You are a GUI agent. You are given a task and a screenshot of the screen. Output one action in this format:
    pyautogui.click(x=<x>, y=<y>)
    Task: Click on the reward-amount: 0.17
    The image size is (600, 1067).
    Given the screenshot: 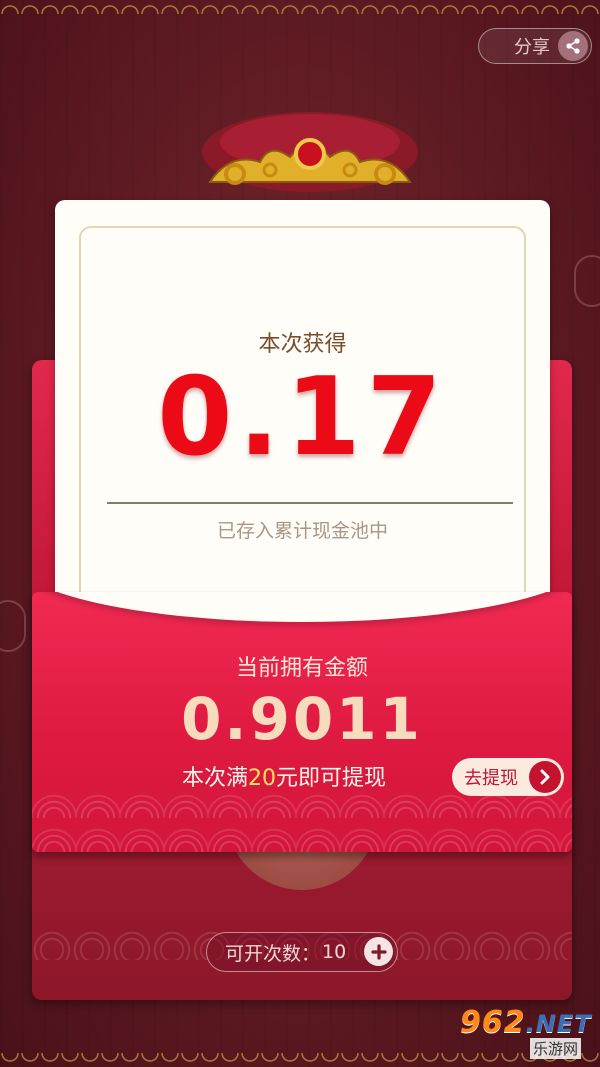 What is the action you would take?
    pyautogui.click(x=302, y=417)
    